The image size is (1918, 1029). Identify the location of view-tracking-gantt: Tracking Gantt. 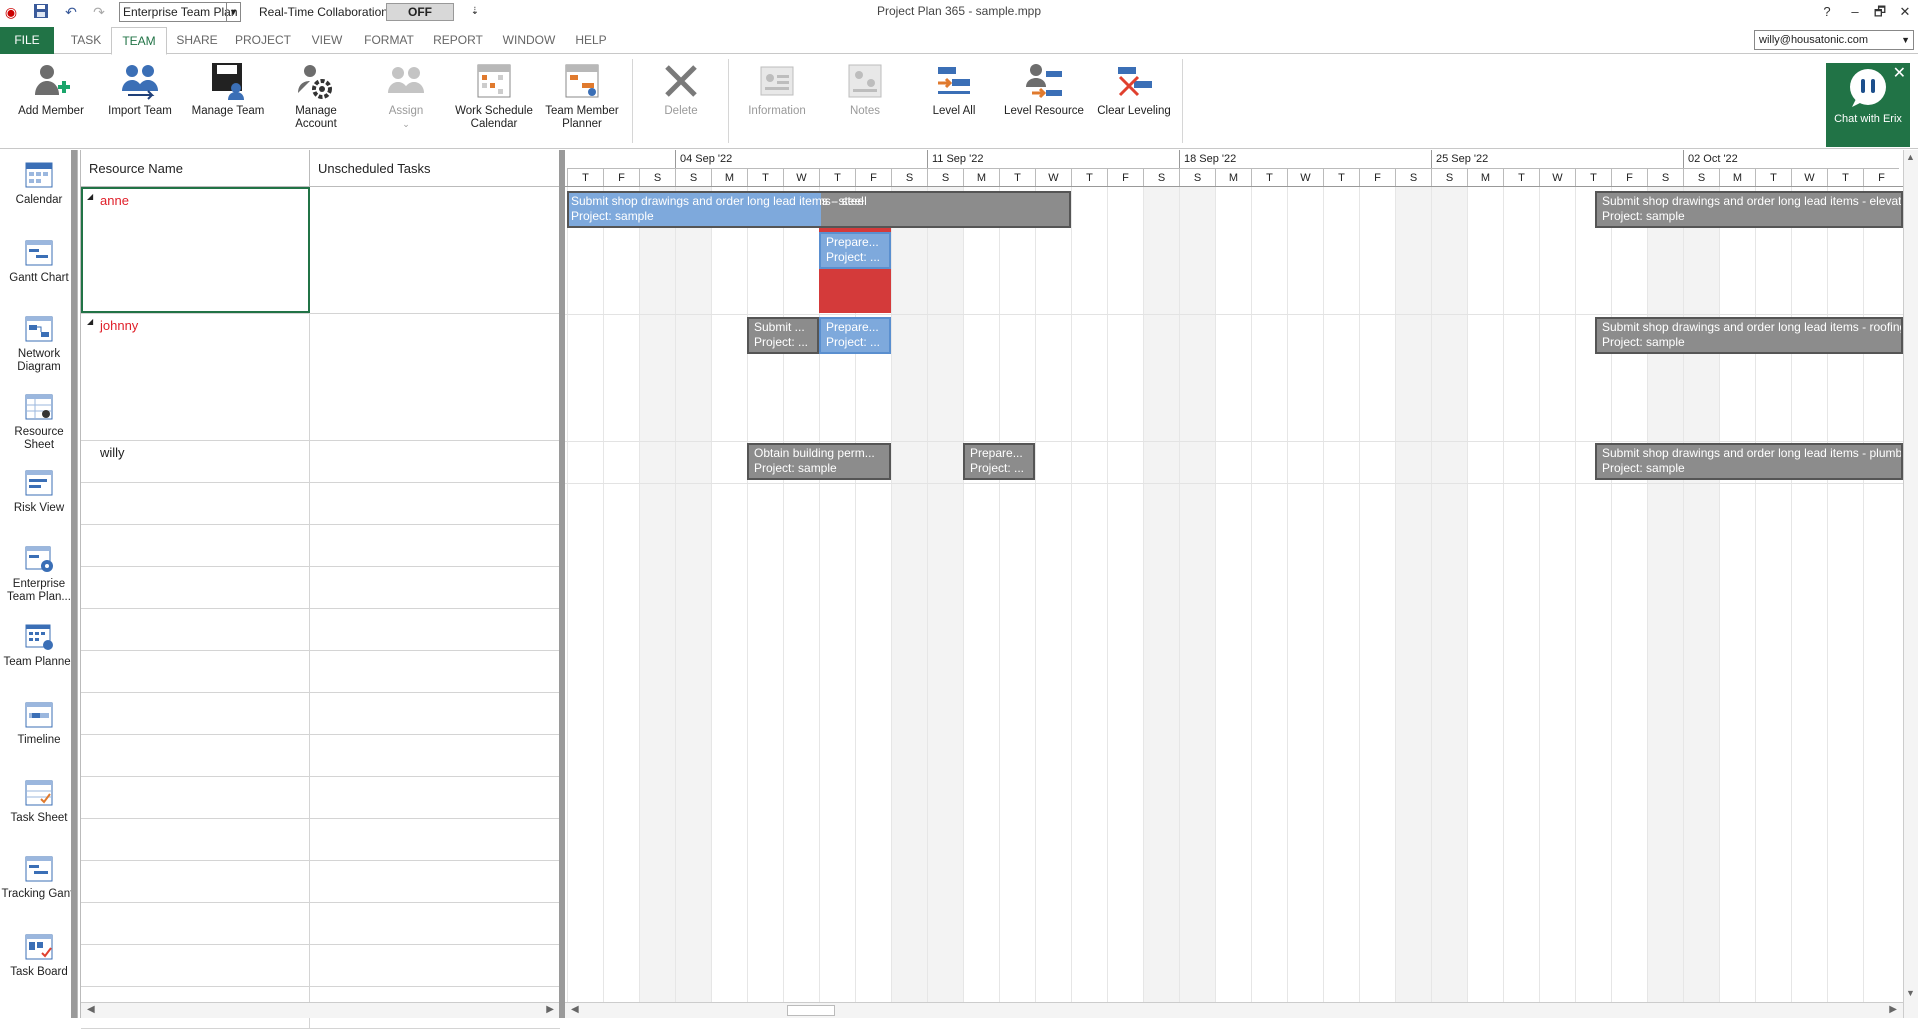
(38, 877).